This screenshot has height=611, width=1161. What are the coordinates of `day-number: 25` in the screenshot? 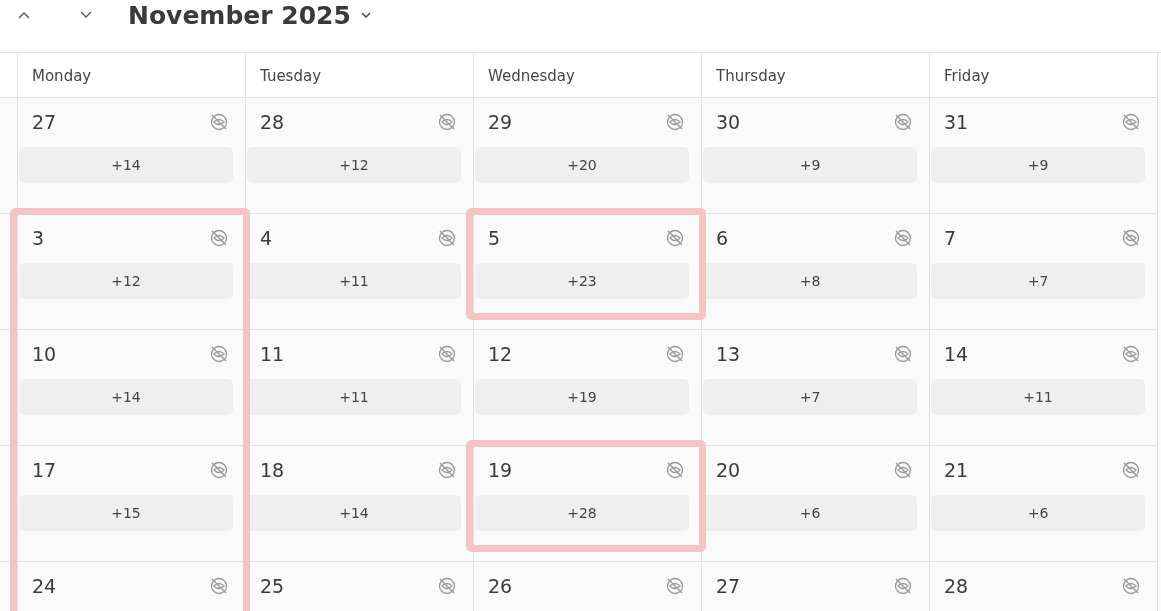 It's located at (272, 586).